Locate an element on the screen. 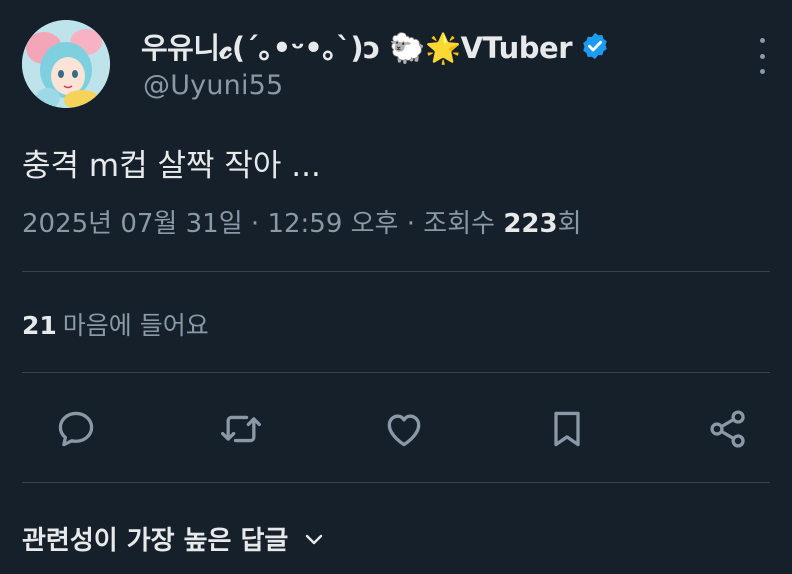  action-bar is located at coordinates (396, 430).